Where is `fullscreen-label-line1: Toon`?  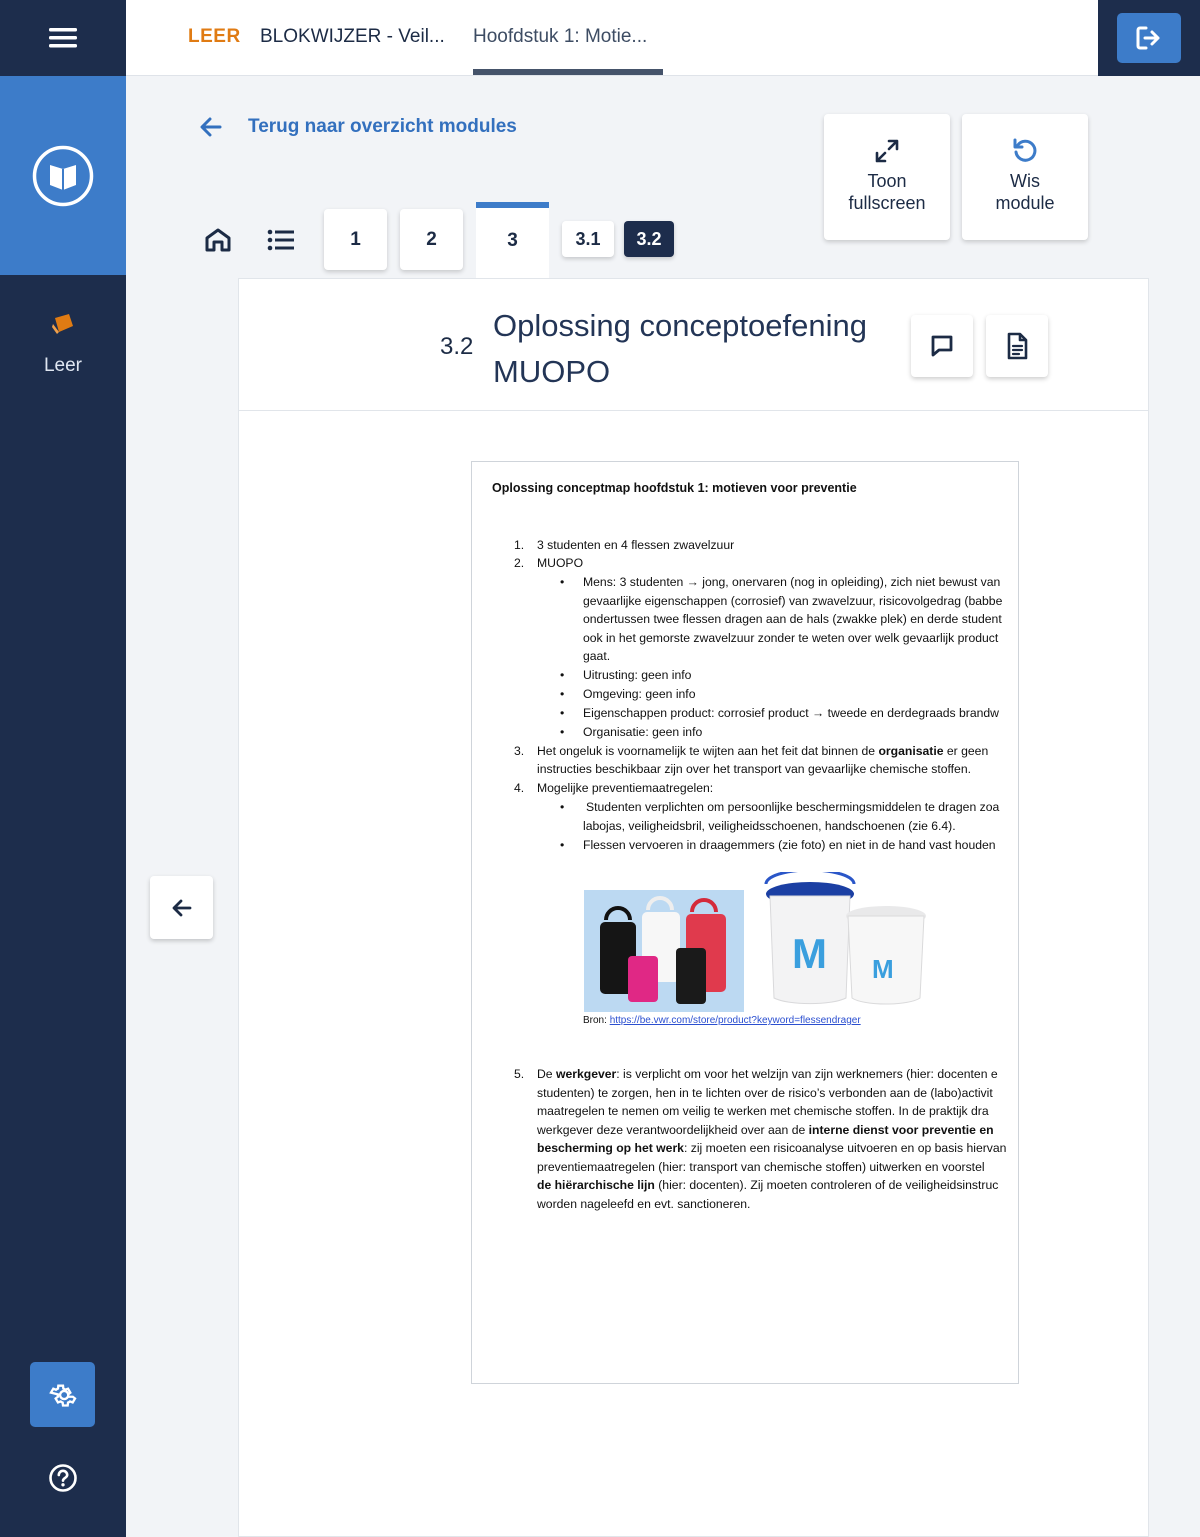
fullscreen-label-line1: Toon is located at coordinates (887, 181).